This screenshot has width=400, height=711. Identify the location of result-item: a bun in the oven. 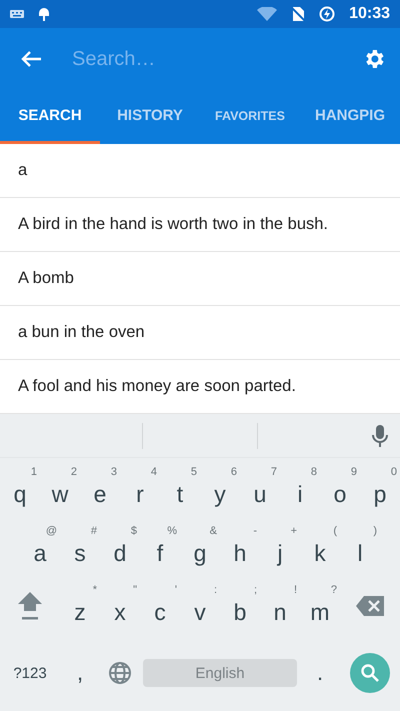
(200, 333).